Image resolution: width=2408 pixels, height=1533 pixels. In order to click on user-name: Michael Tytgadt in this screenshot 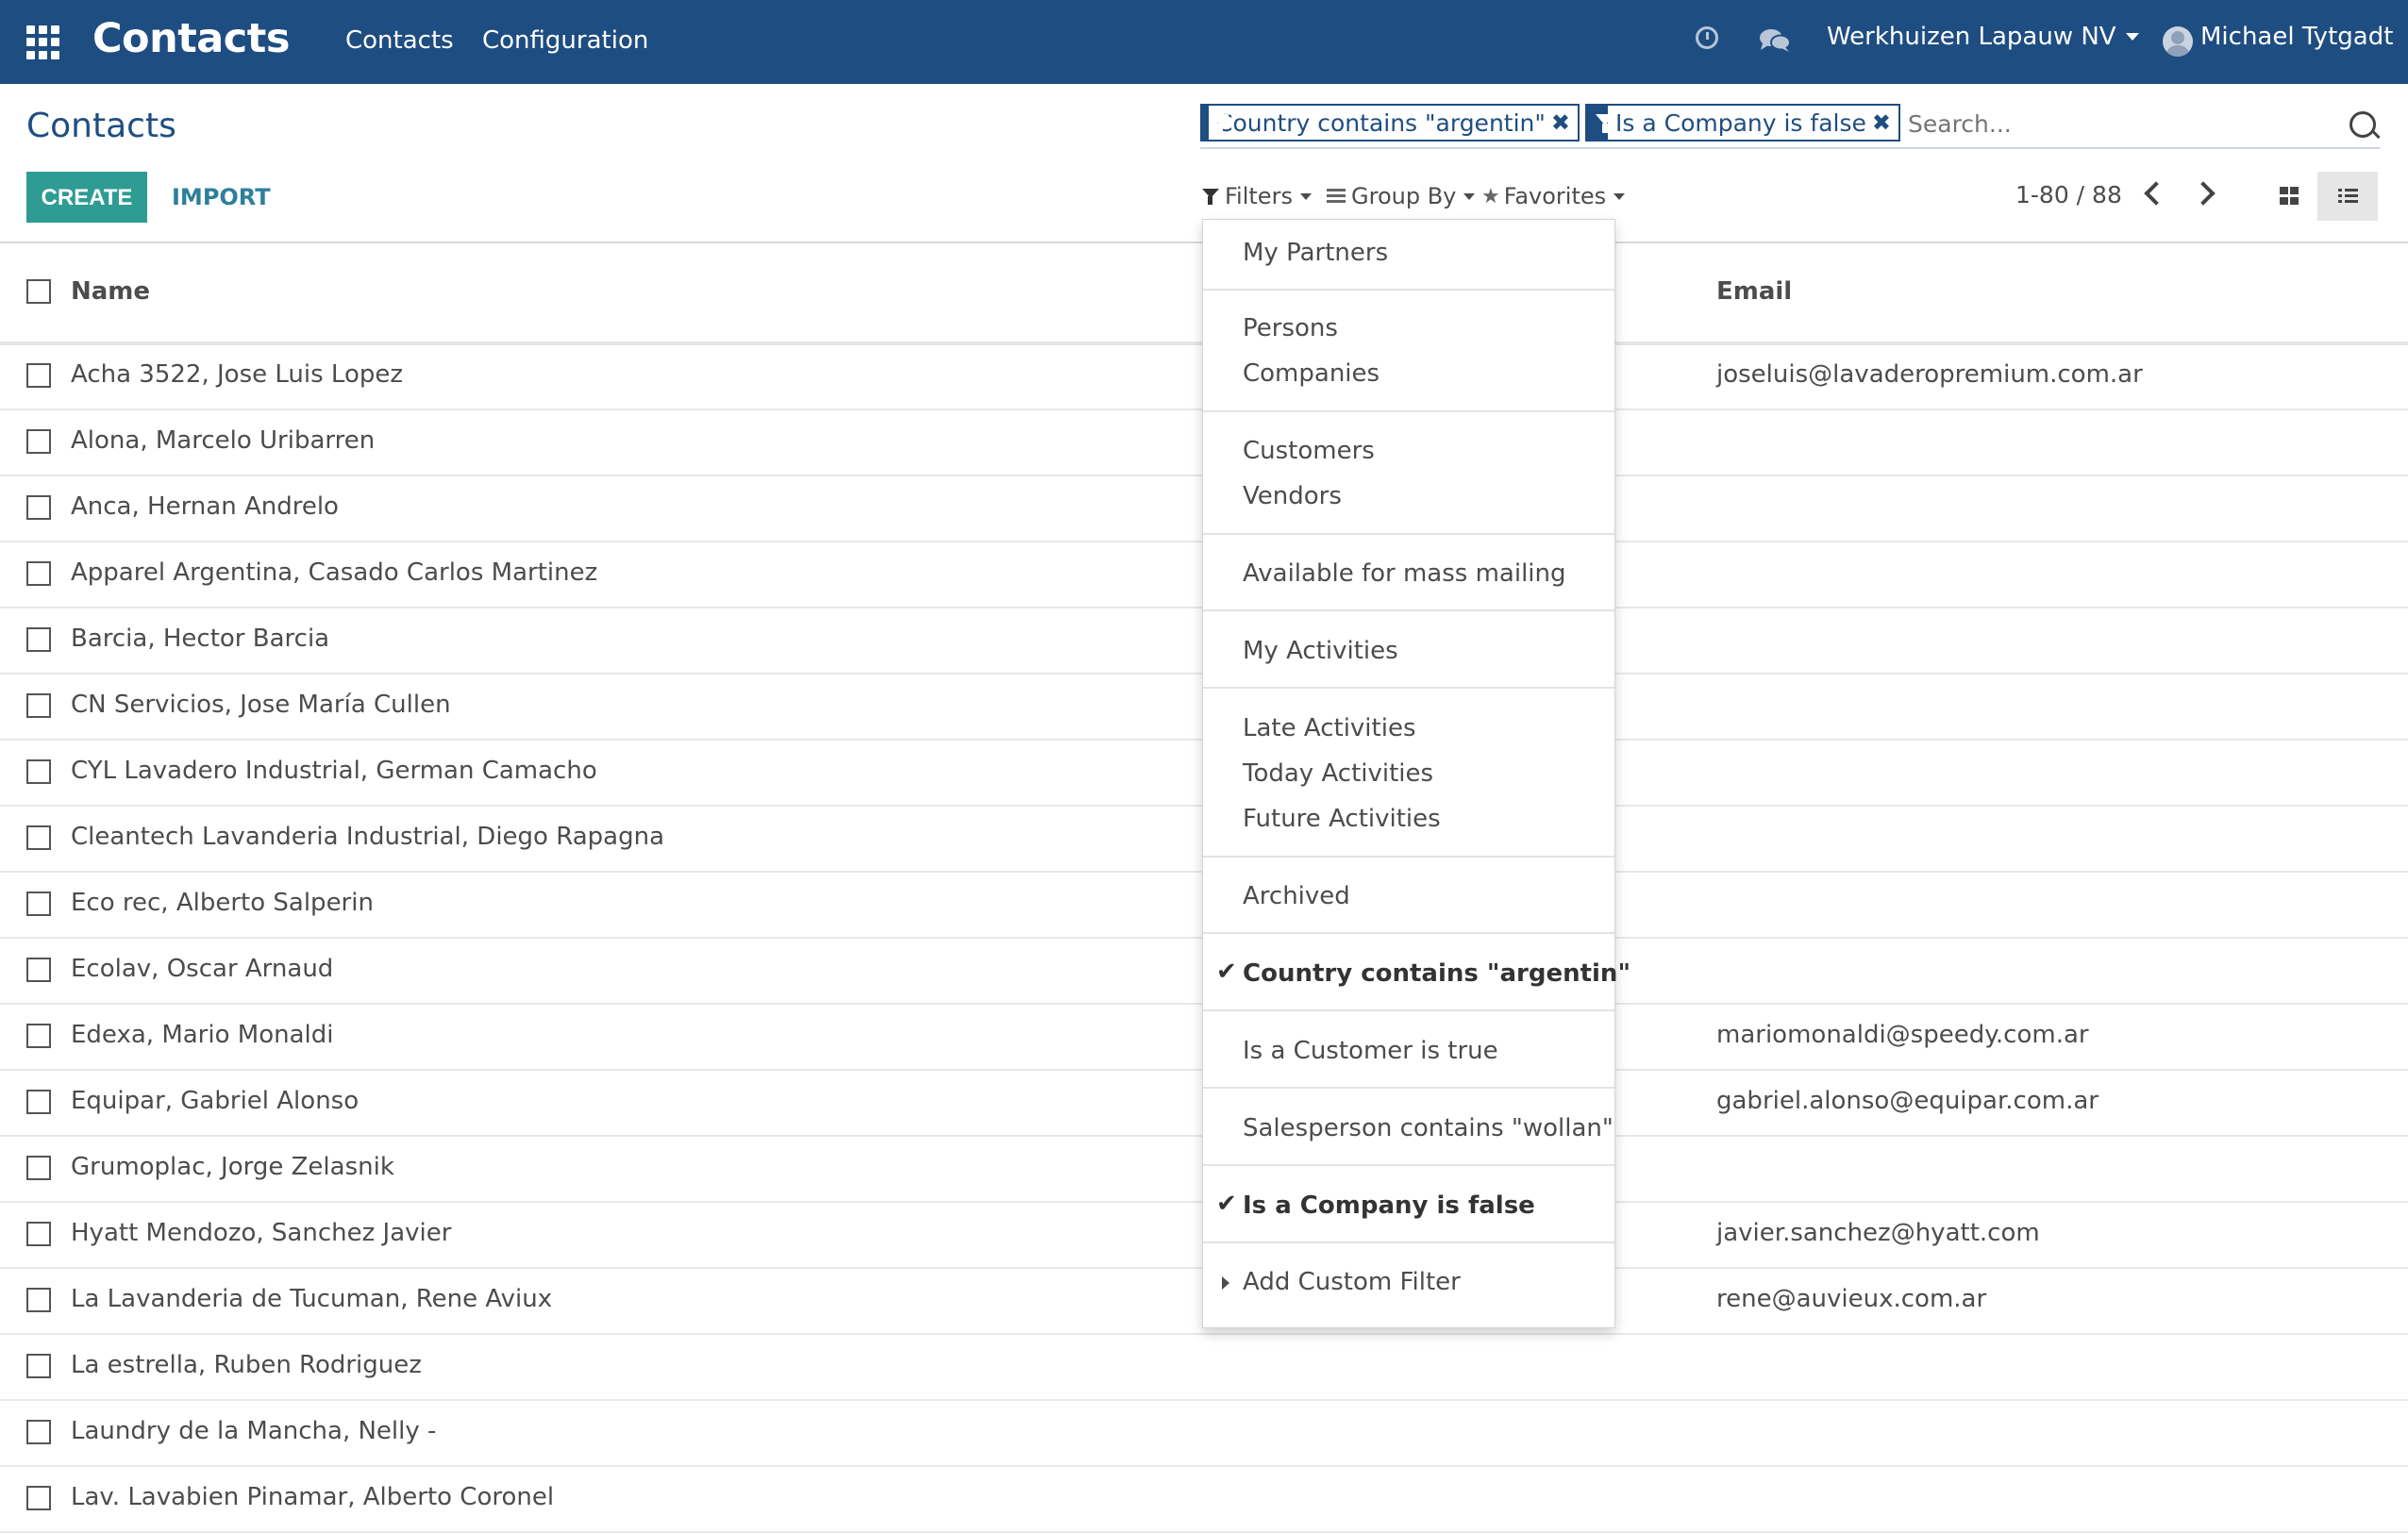, I will do `click(2297, 37)`.